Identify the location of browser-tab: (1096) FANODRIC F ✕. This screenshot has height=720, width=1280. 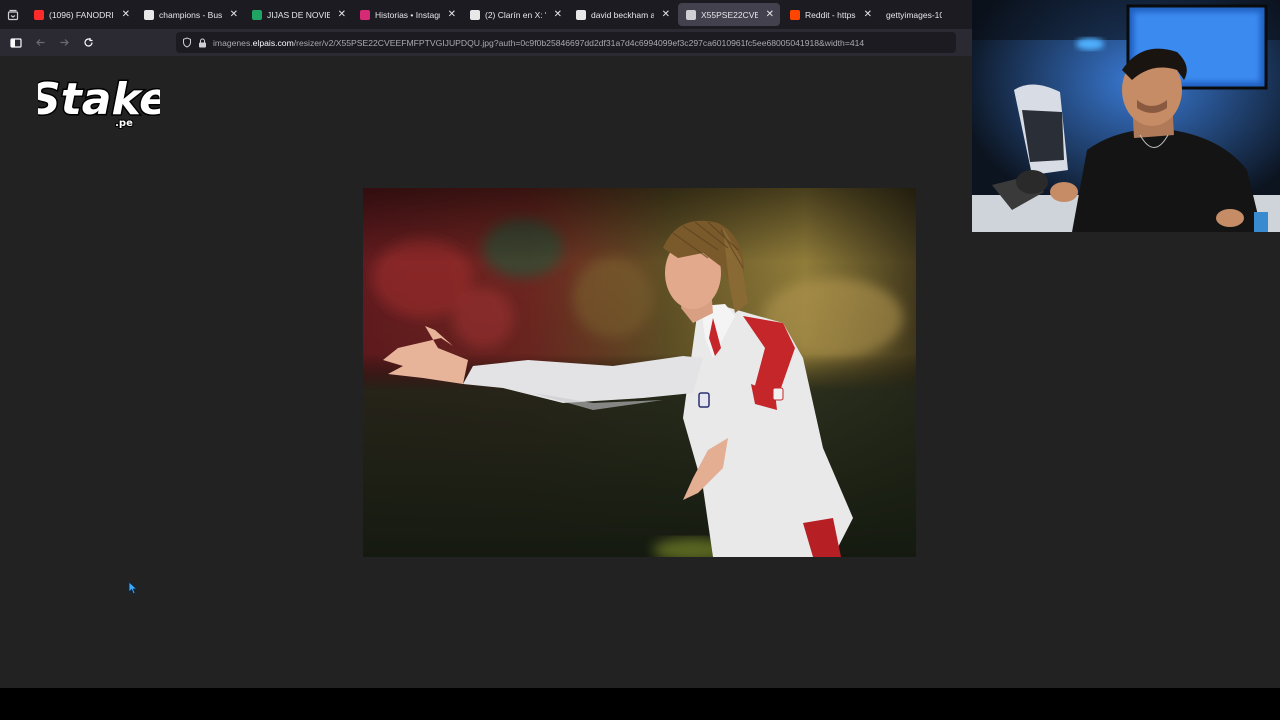
(81, 14).